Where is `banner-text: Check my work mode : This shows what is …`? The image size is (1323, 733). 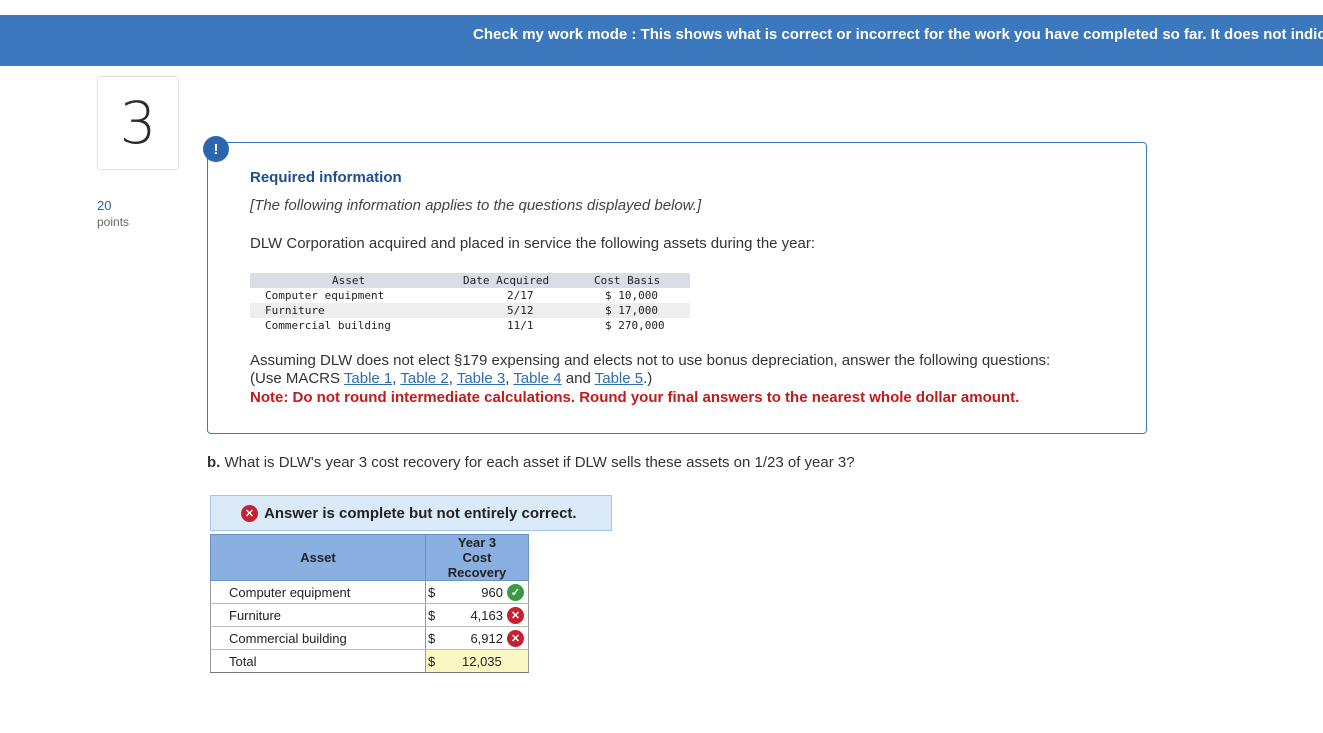
banner-text: Check my work mode : This shows what is … is located at coordinates (898, 34).